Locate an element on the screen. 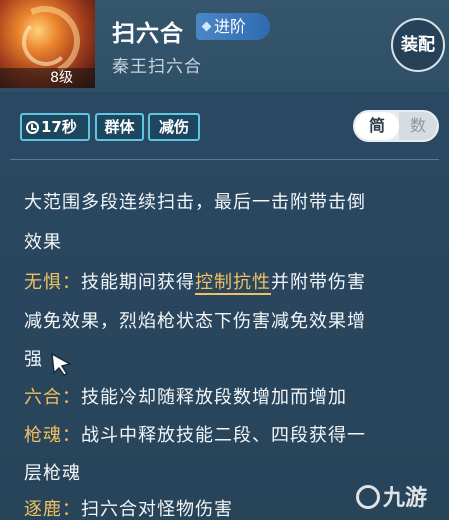  deer-line: 逐鹿：扫六合对怪物伤害 is located at coordinates (128, 507).